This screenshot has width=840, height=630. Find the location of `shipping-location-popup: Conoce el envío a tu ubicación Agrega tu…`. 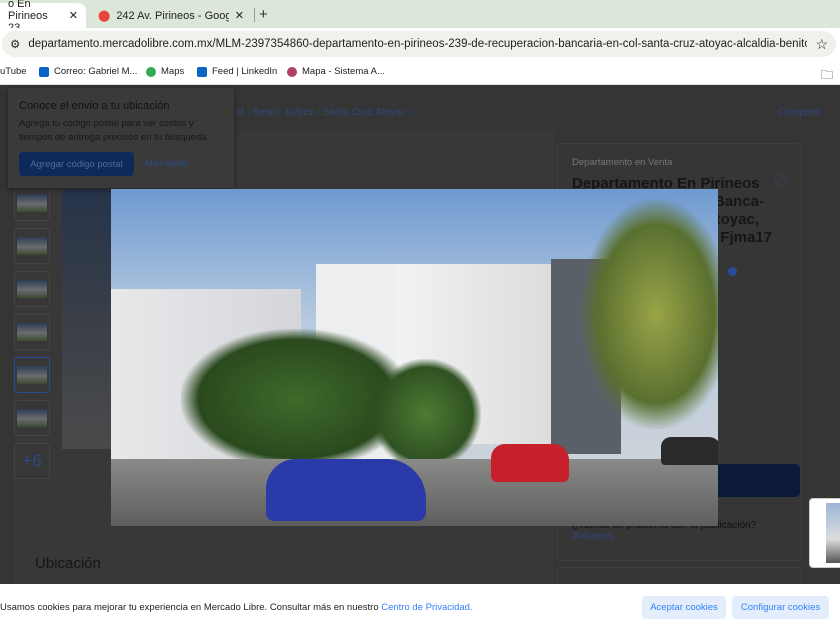

shipping-location-popup: Conoce el envío a tu ubicación Agrega tu… is located at coordinates (121, 138).